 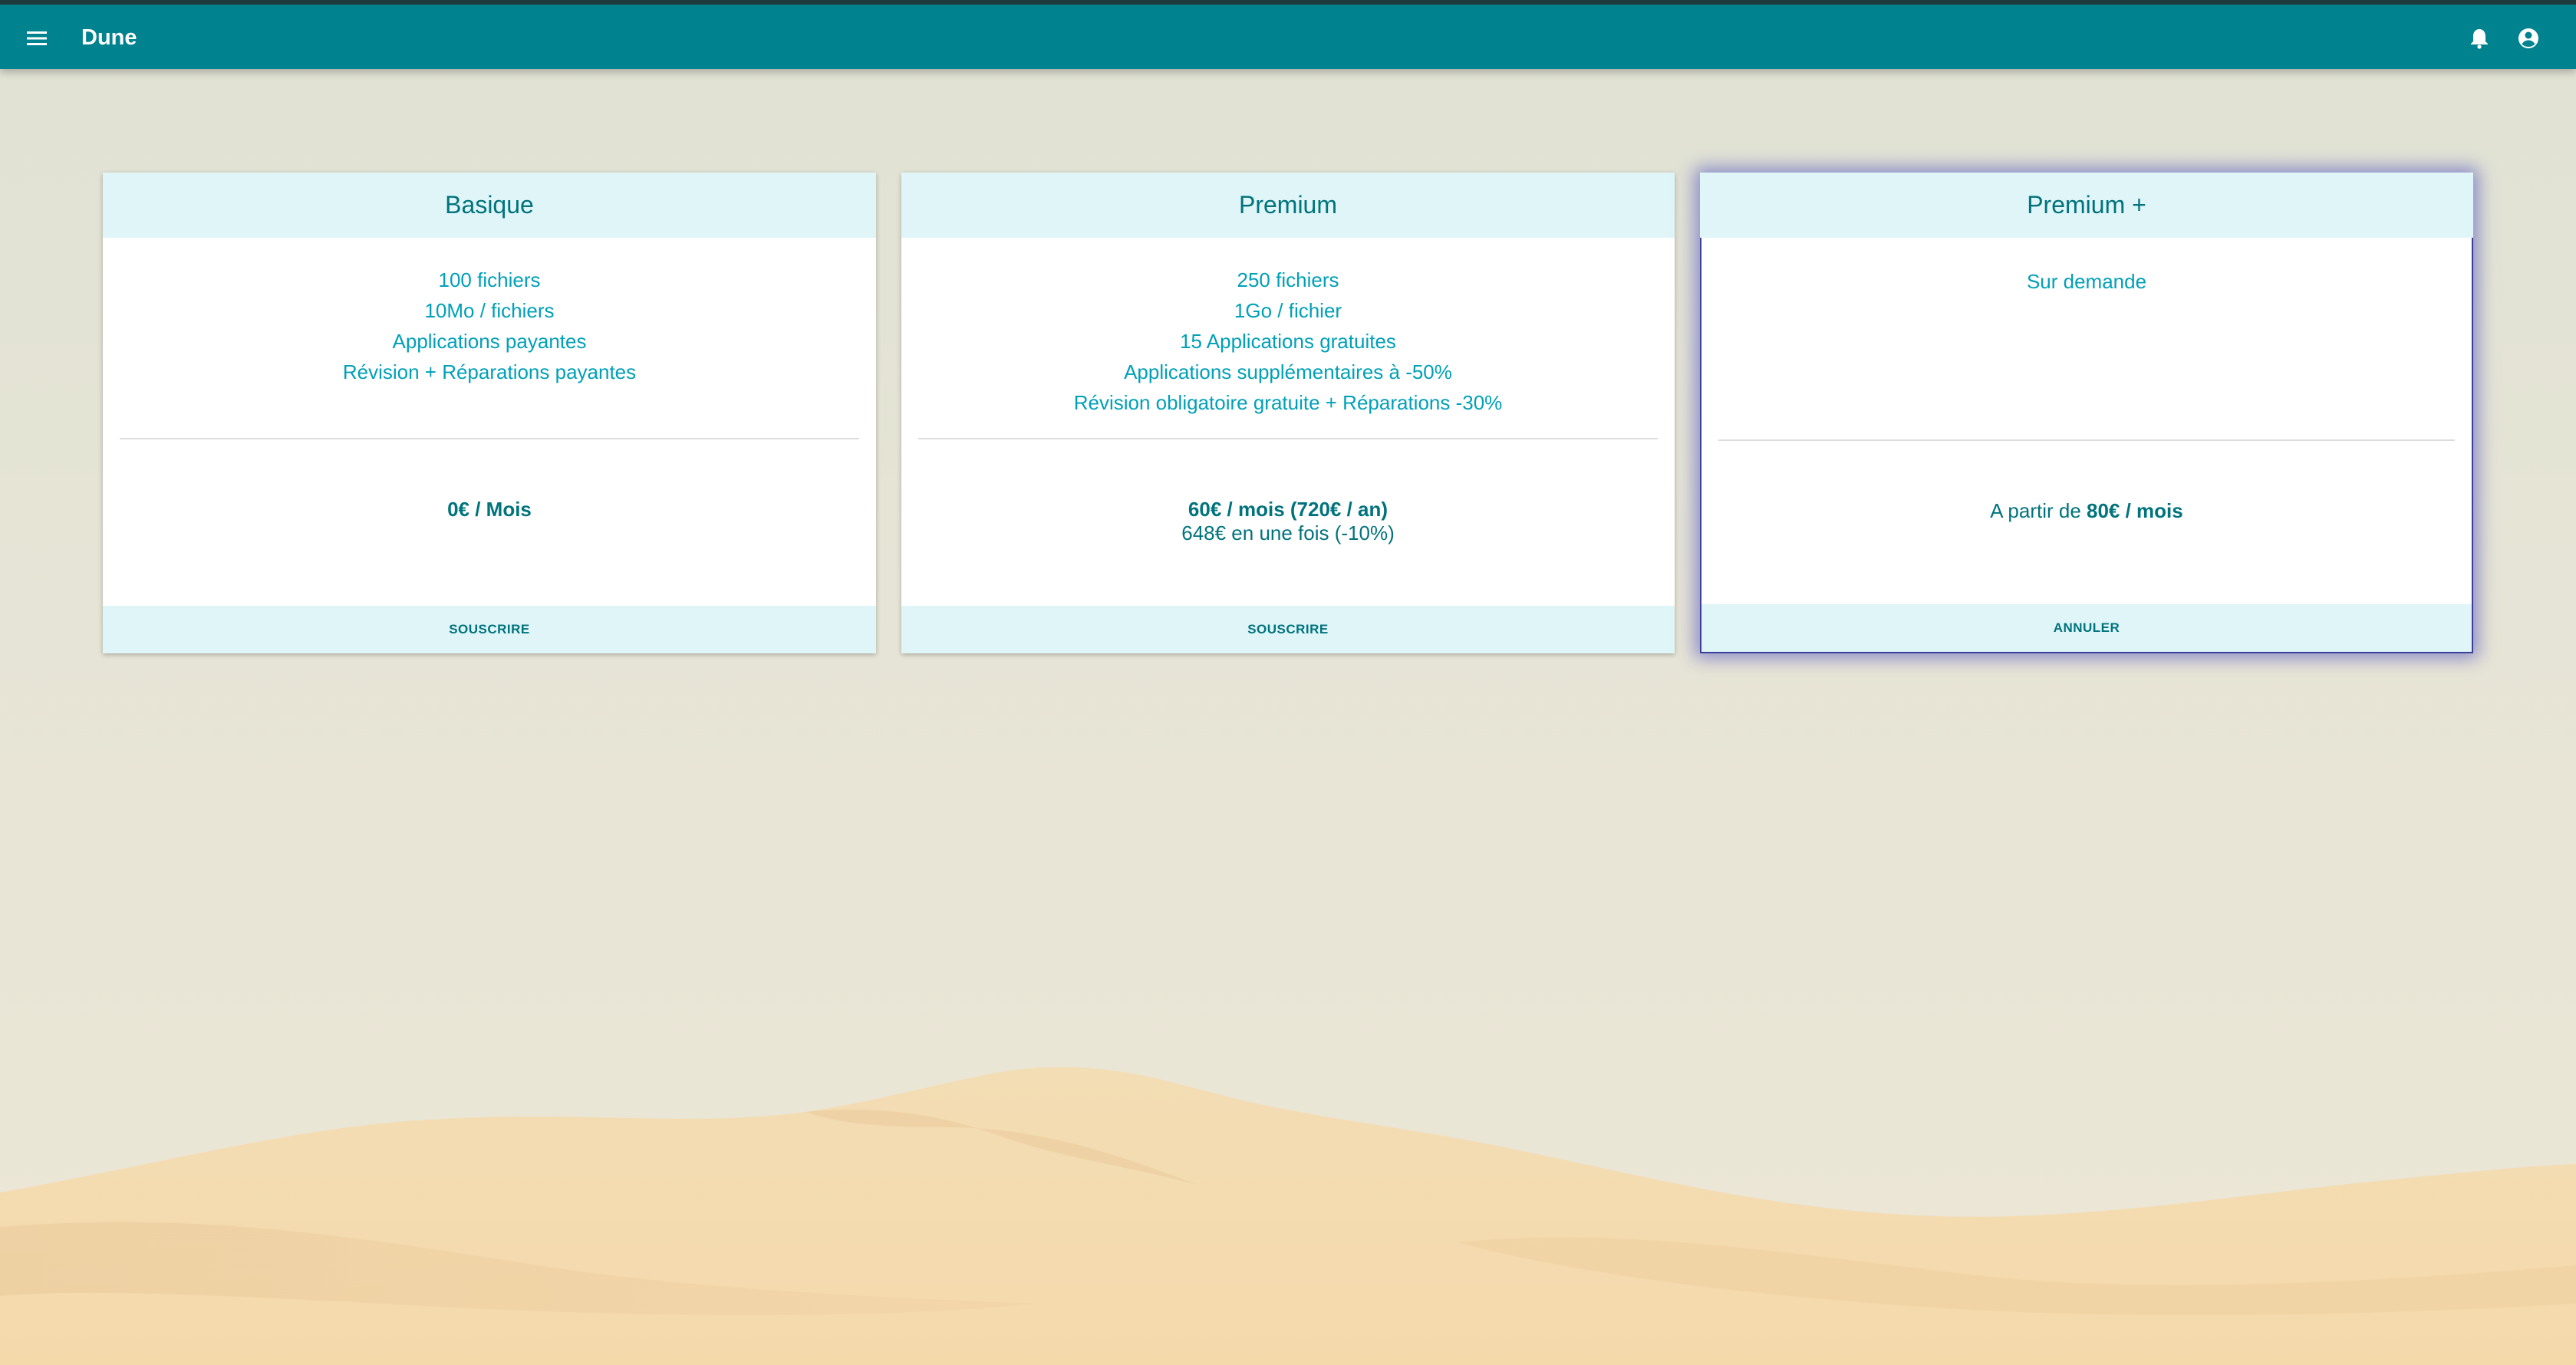 What do you see at coordinates (2086, 205) in the screenshot?
I see `plan-title: Premium +` at bounding box center [2086, 205].